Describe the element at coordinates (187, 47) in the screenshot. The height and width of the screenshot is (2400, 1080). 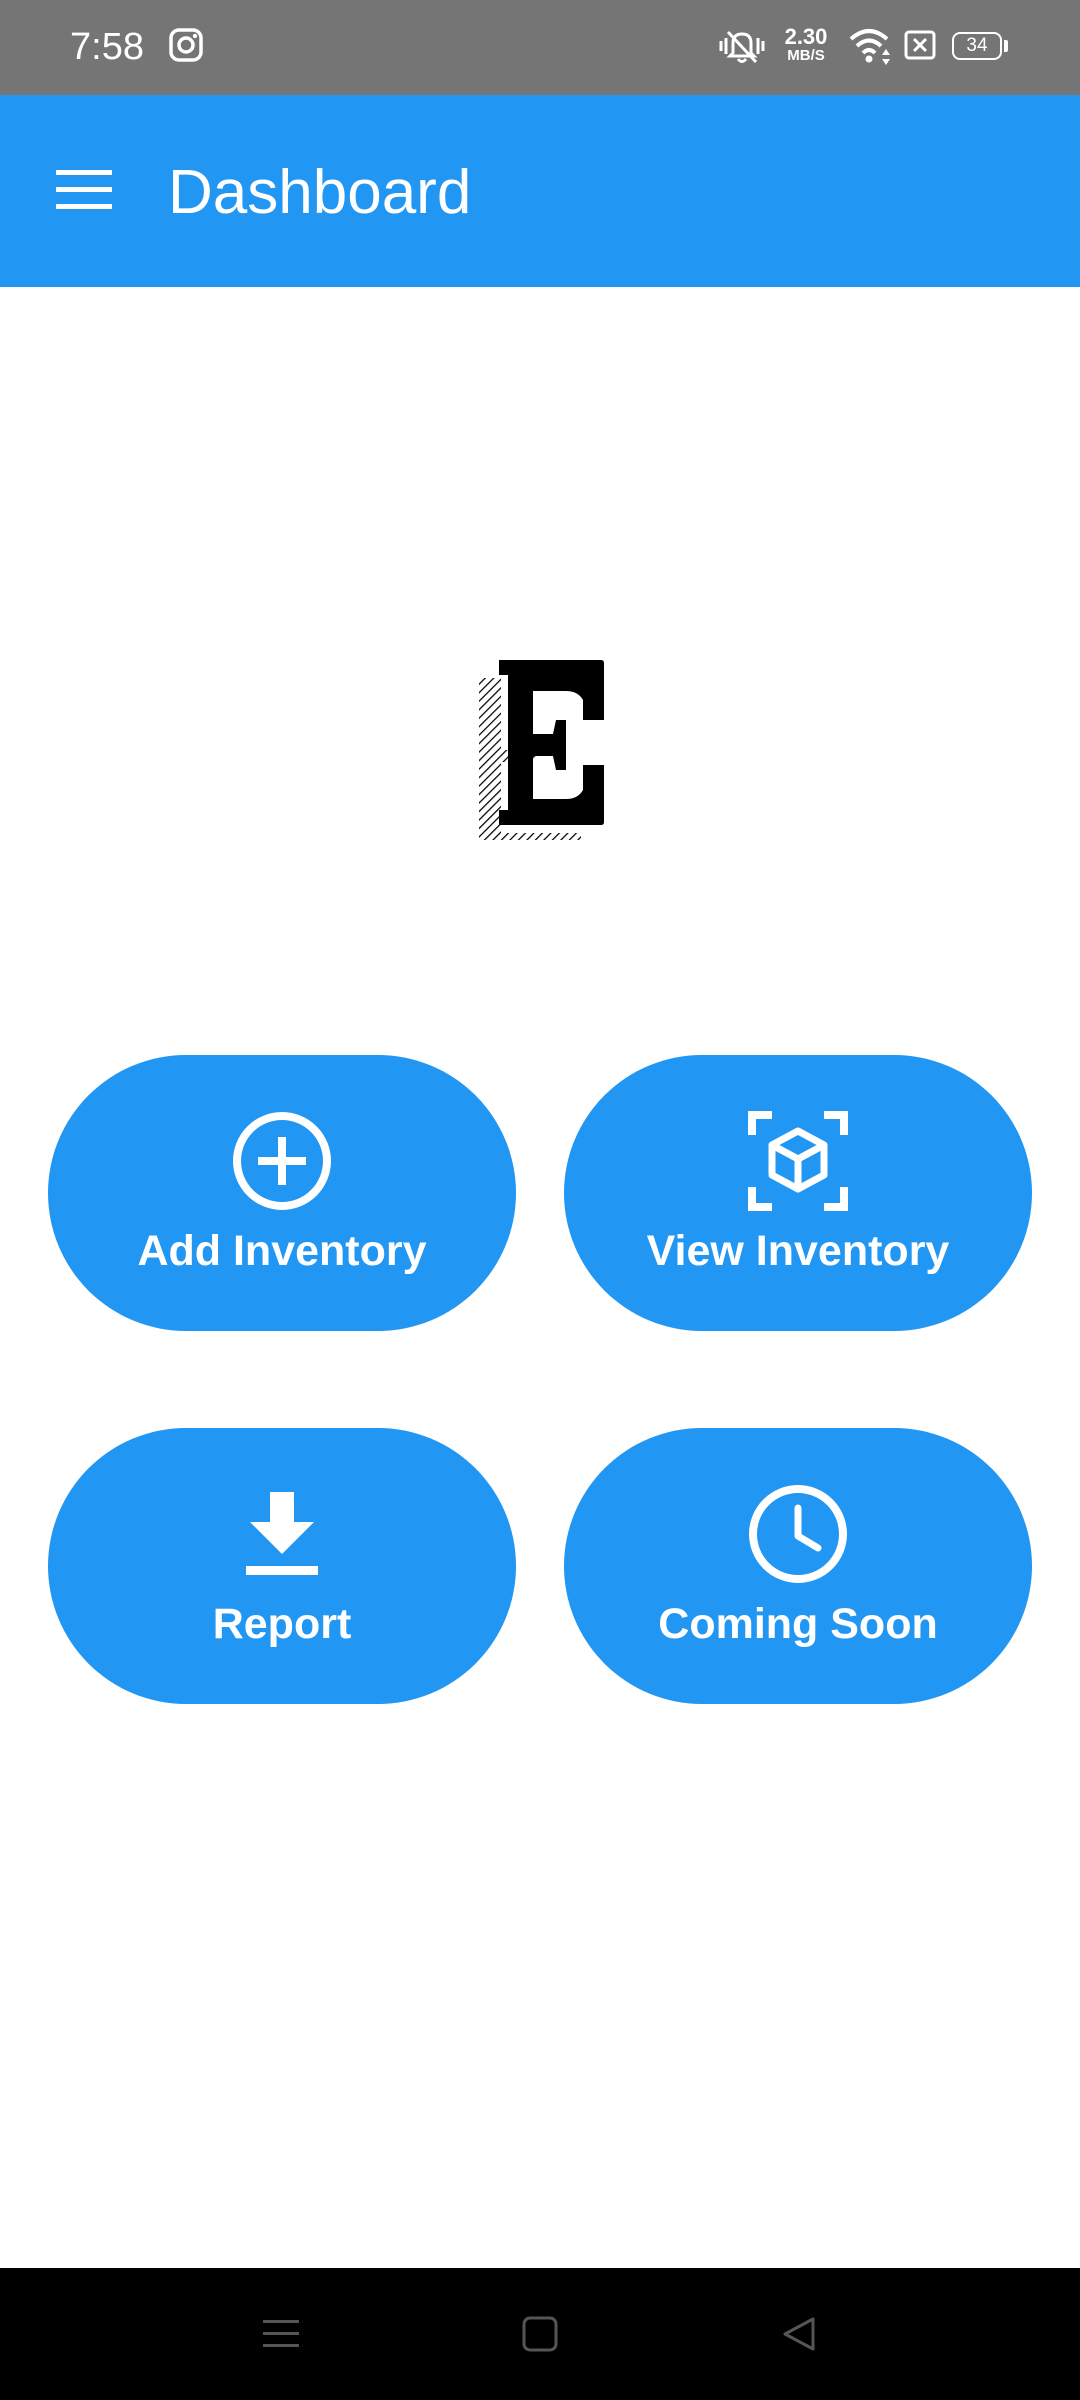
I see `instagram-icon` at that location.